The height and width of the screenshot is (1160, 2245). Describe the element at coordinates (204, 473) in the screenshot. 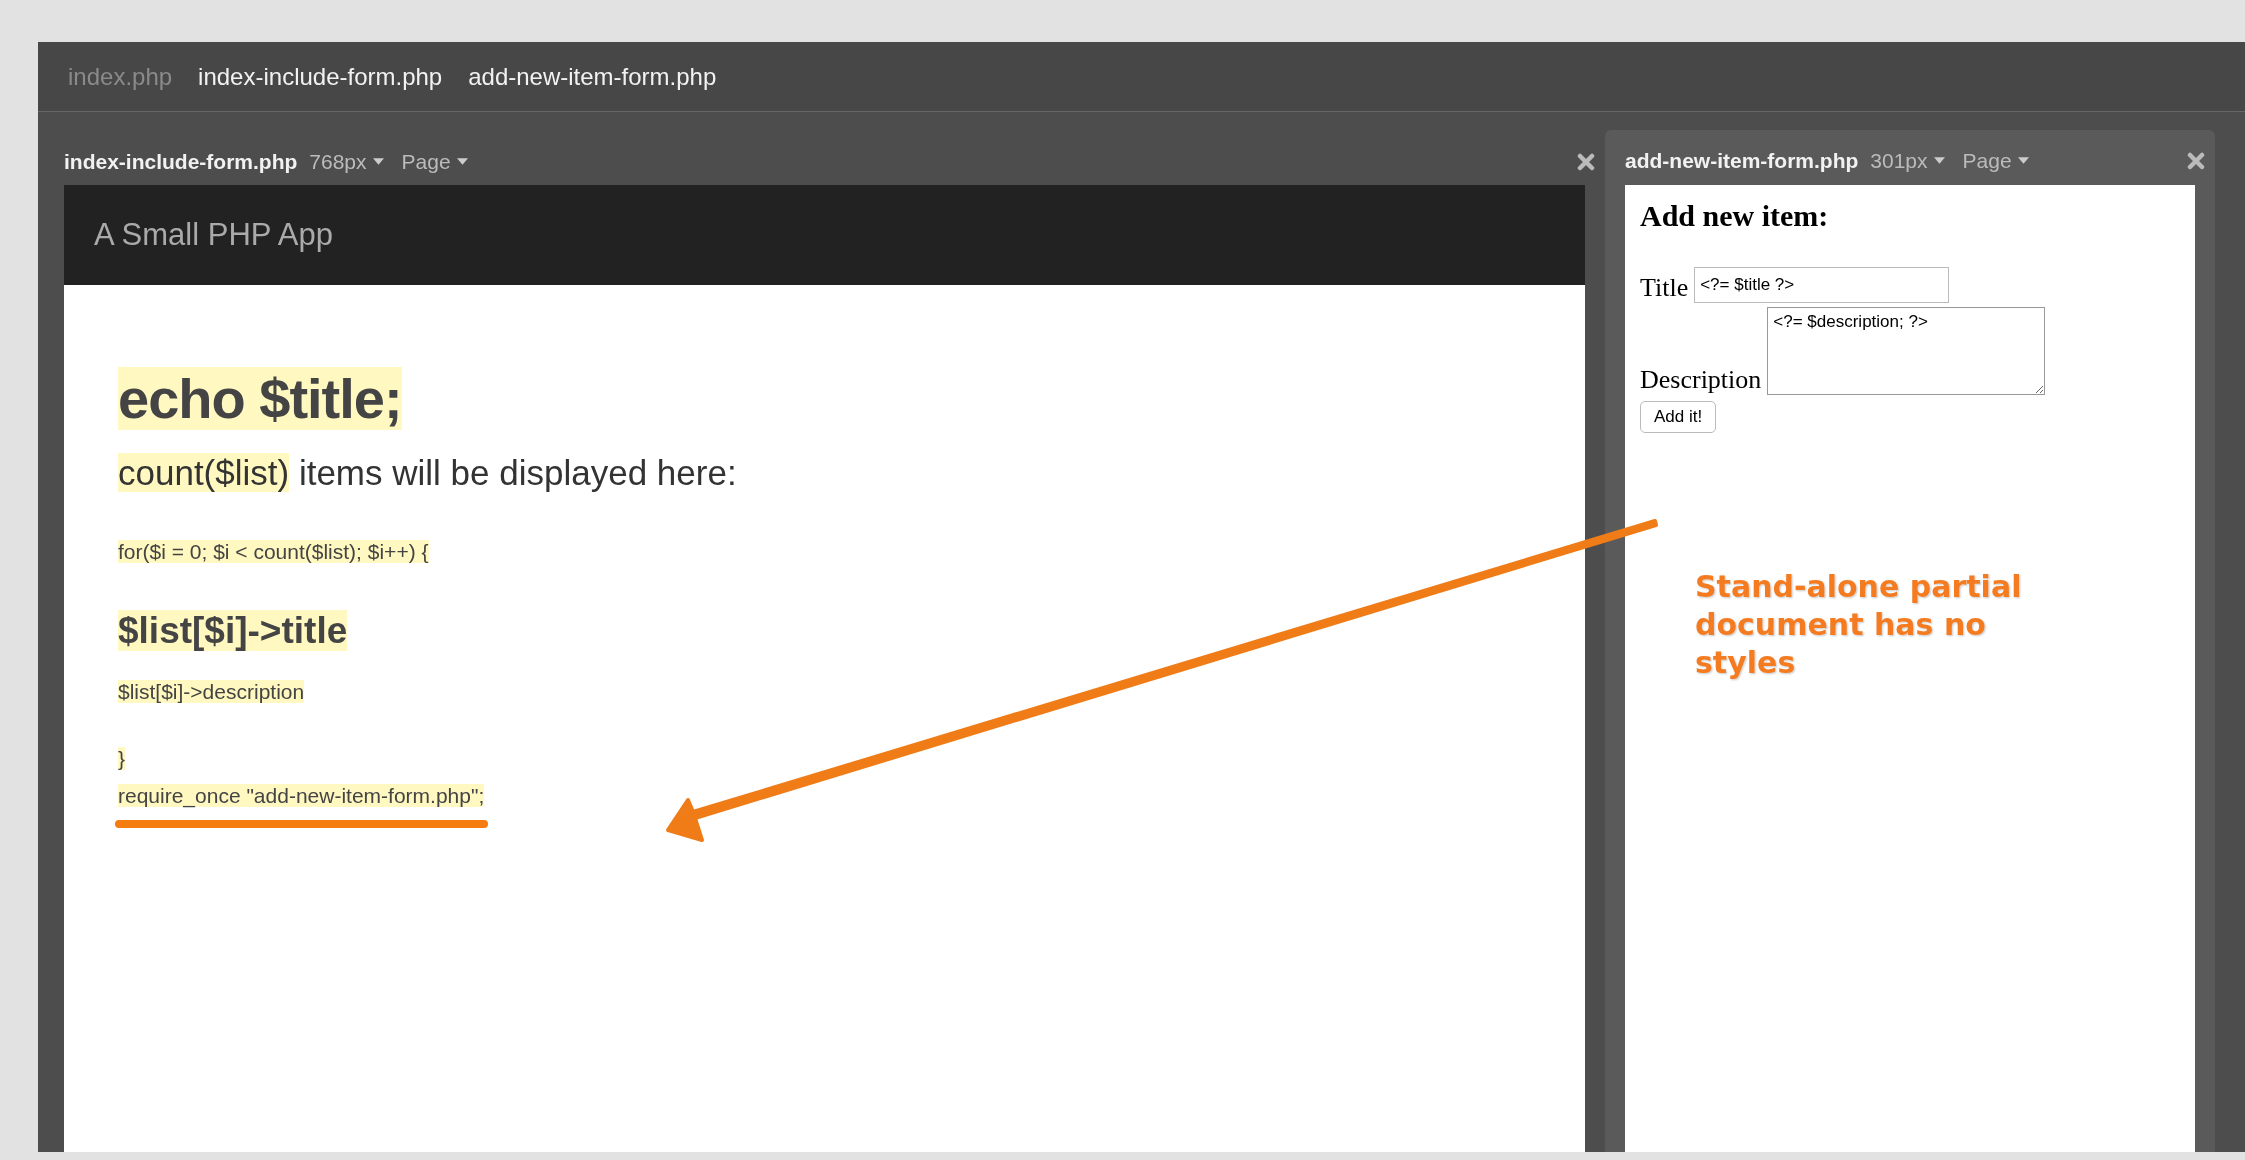

I see `code-text: count($list)` at that location.